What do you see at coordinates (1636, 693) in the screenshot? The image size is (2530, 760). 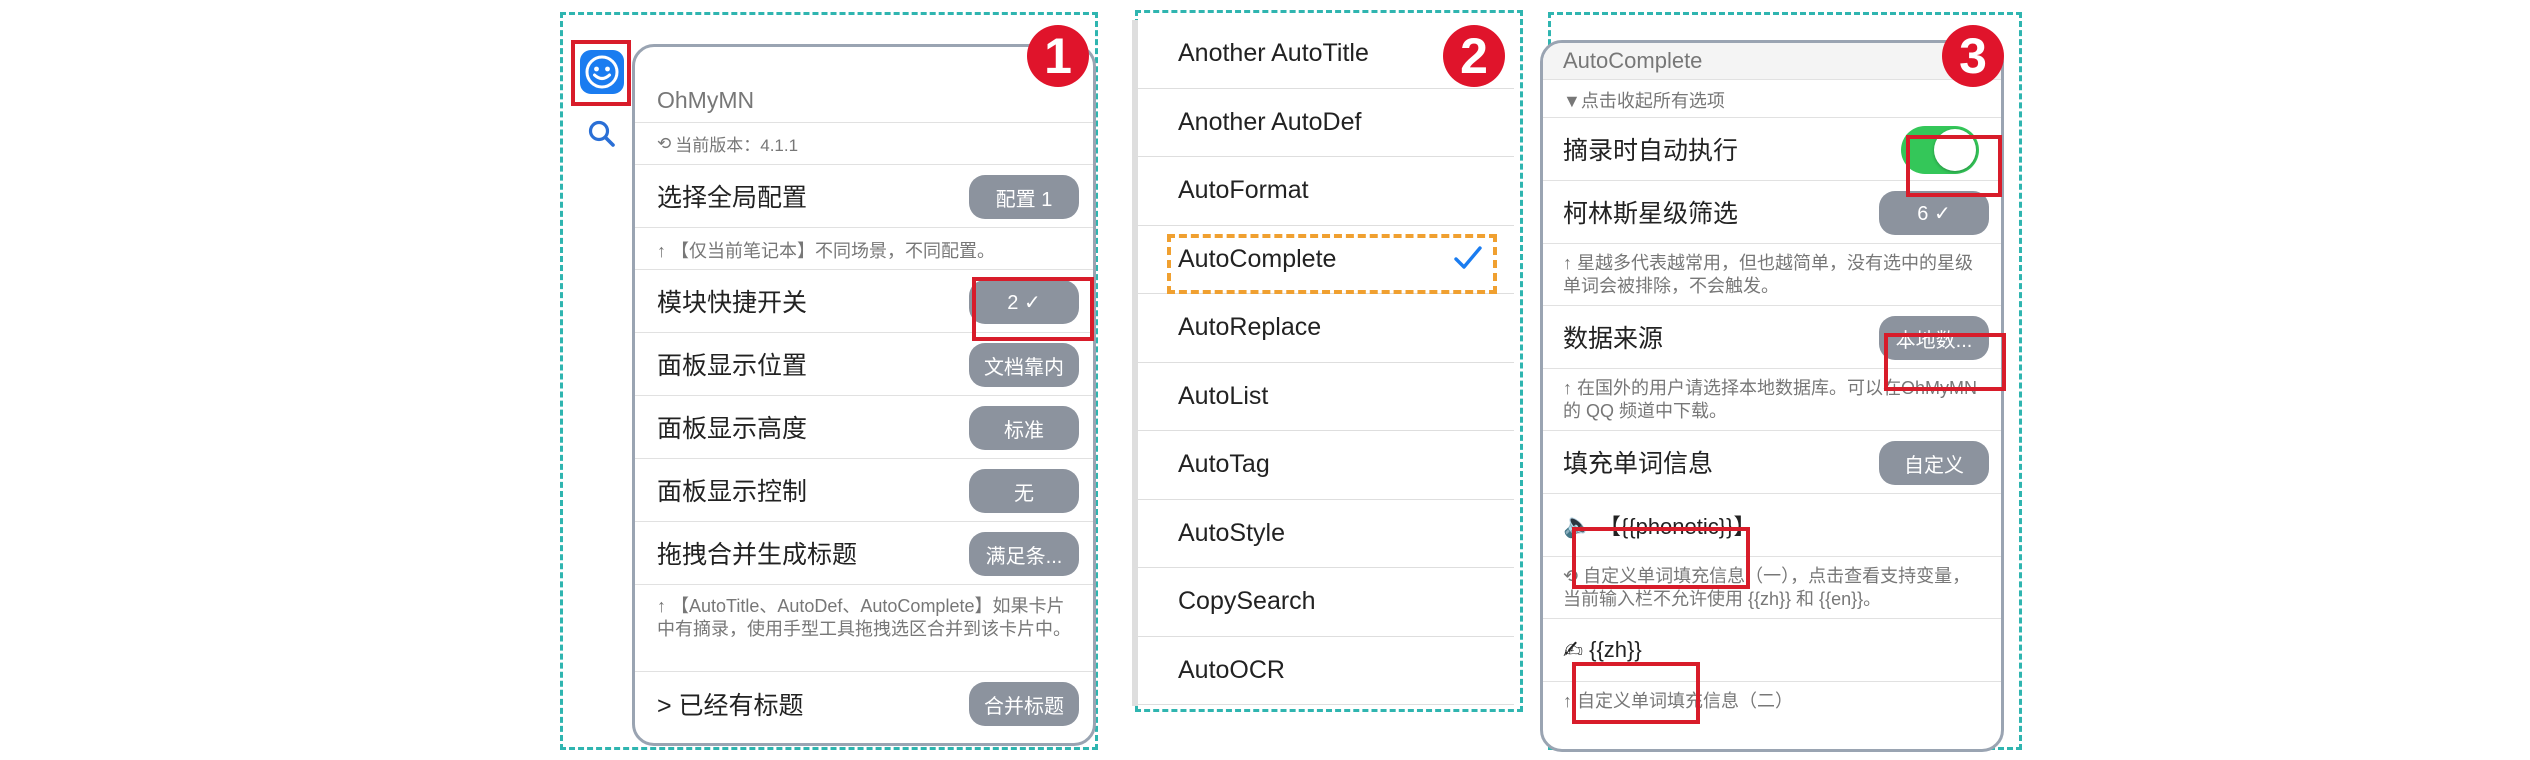 I see `zh-field-highlight` at bounding box center [1636, 693].